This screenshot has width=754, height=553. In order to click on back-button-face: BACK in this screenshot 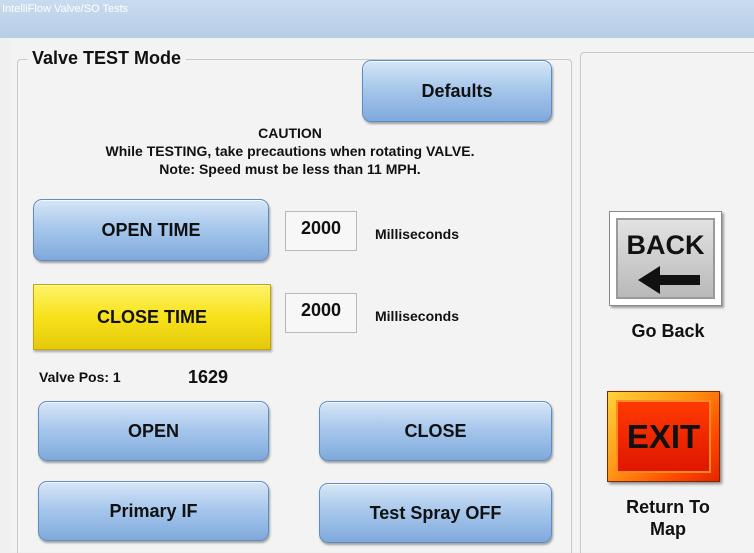, I will do `click(665, 258)`.